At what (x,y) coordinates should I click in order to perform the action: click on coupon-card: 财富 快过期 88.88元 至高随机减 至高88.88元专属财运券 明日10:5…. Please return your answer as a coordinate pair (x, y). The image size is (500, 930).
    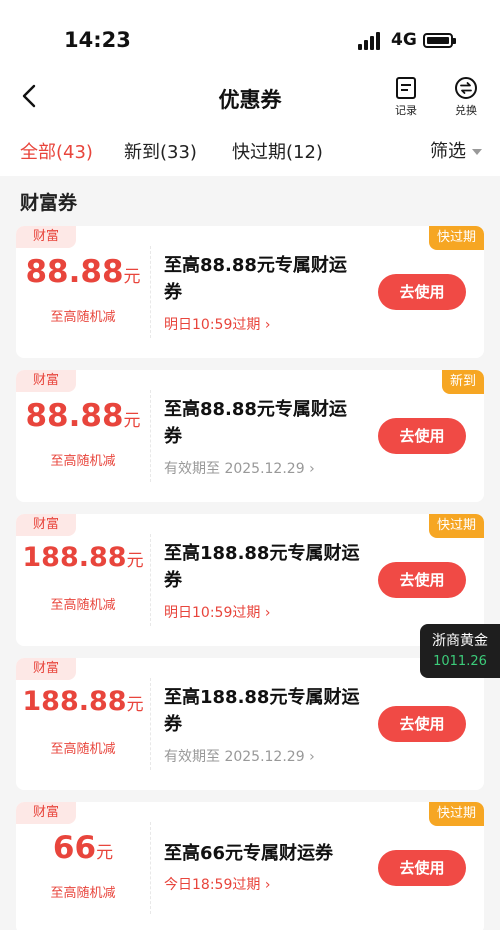
    Looking at the image, I should click on (250, 292).